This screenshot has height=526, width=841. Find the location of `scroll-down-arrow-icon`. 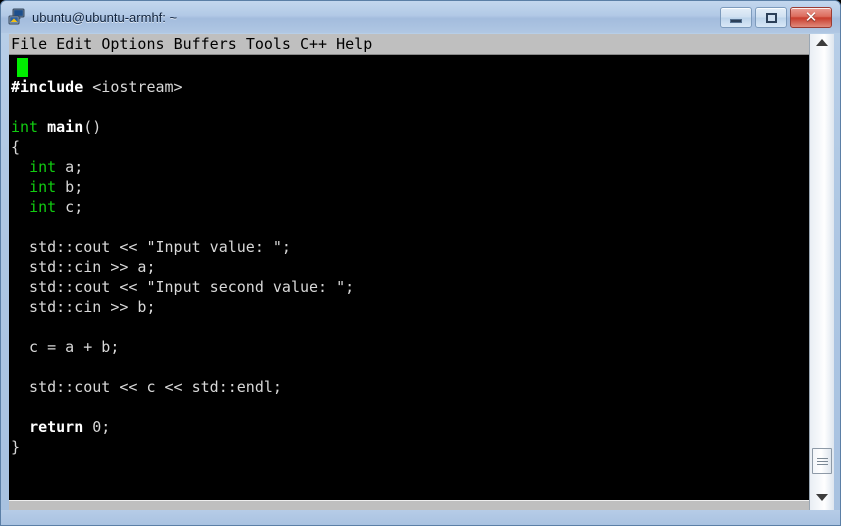

scroll-down-arrow-icon is located at coordinates (822, 497).